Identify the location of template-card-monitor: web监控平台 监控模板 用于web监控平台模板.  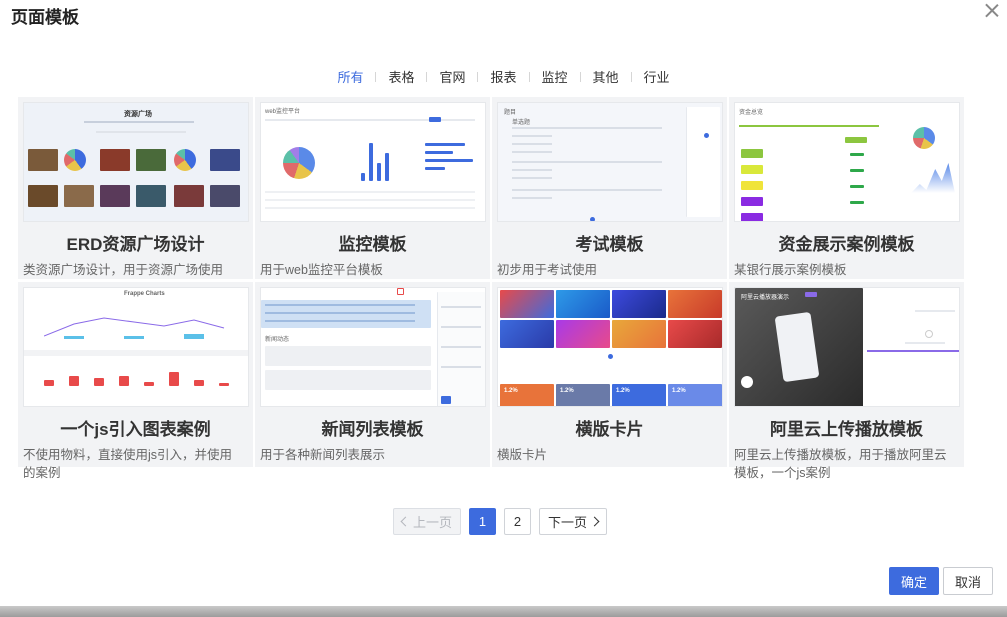
(373, 188).